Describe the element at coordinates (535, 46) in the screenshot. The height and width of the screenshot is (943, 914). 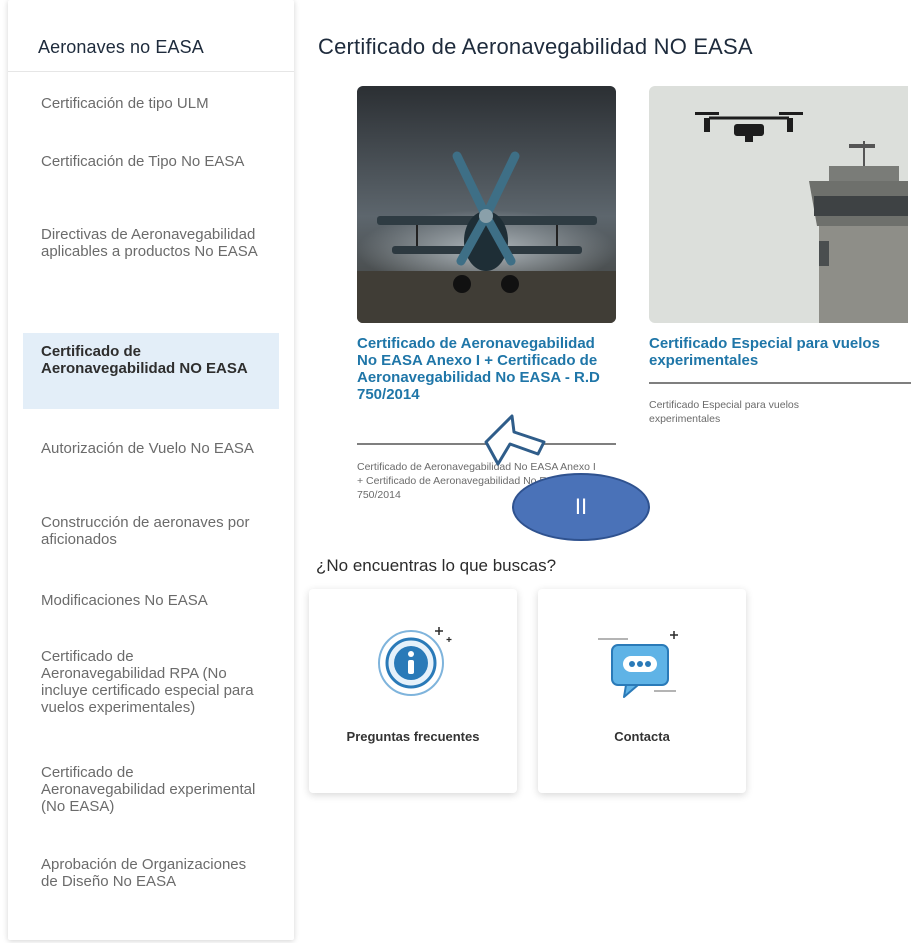
I see `page-title: Certificado de Aeronavegabilidad NO EASA` at that location.